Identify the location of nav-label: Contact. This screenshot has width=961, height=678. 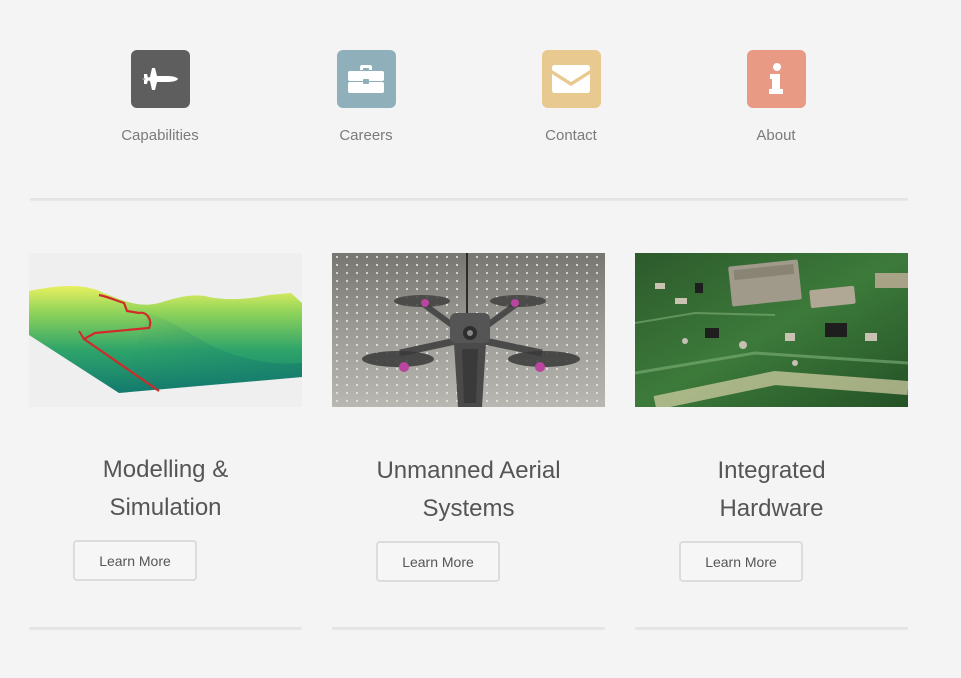
(571, 135).